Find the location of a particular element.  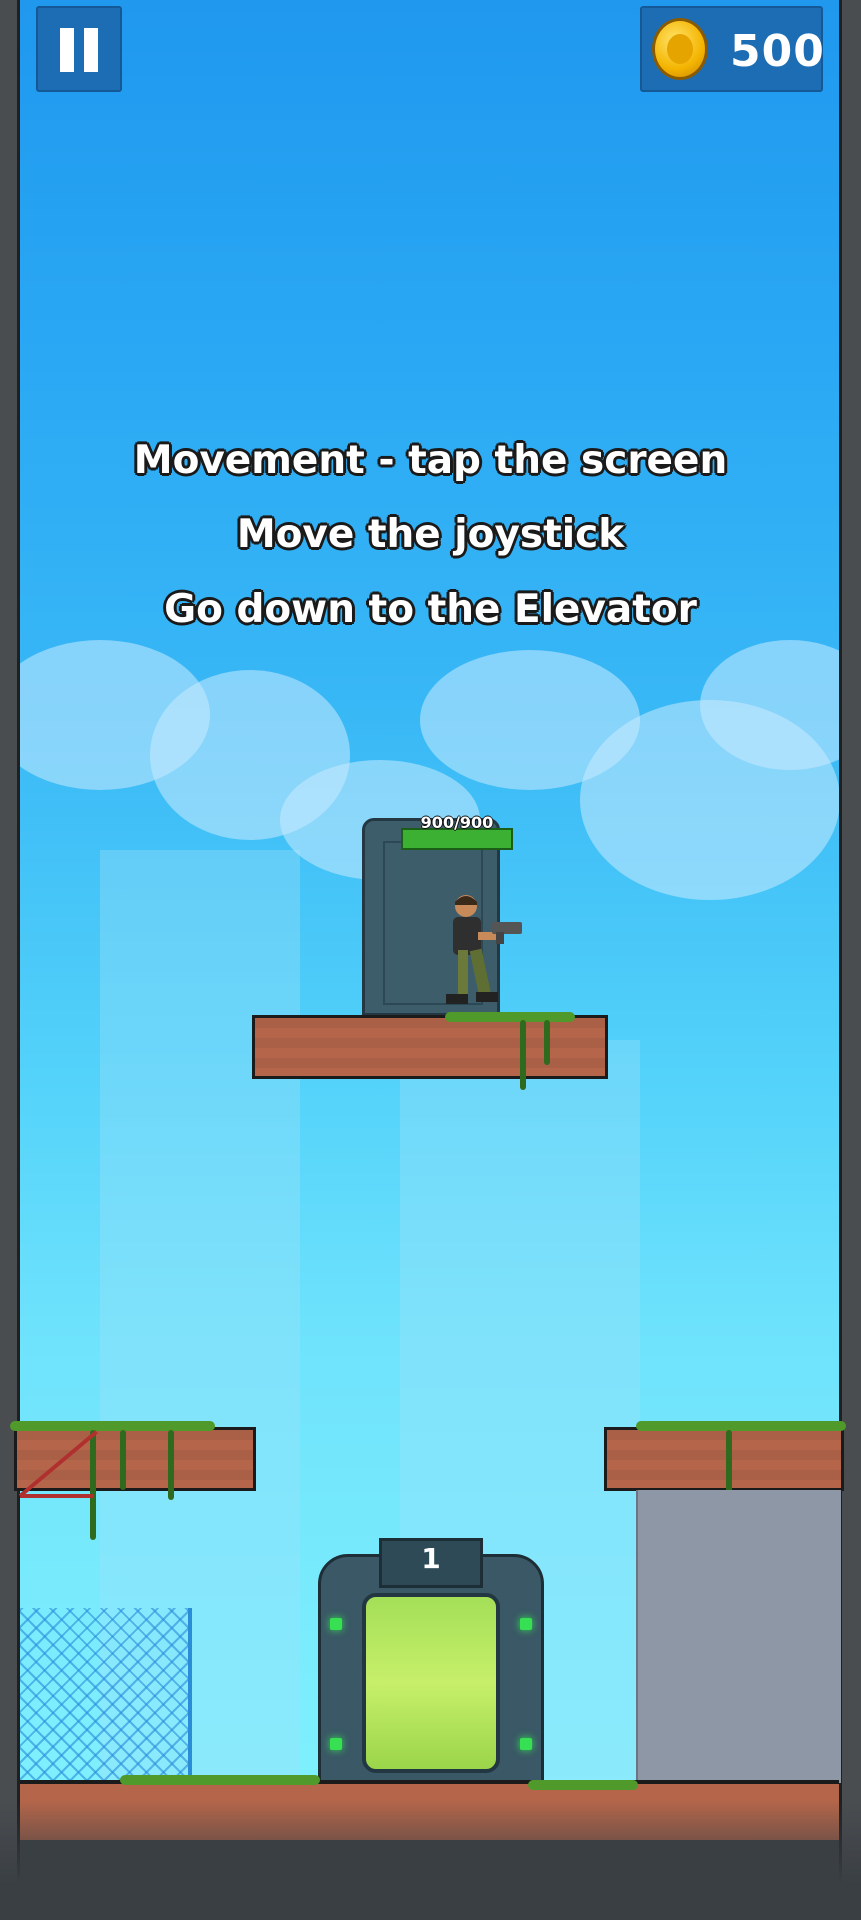

instruction-line-2: Move the joystick is located at coordinates (430, 534).